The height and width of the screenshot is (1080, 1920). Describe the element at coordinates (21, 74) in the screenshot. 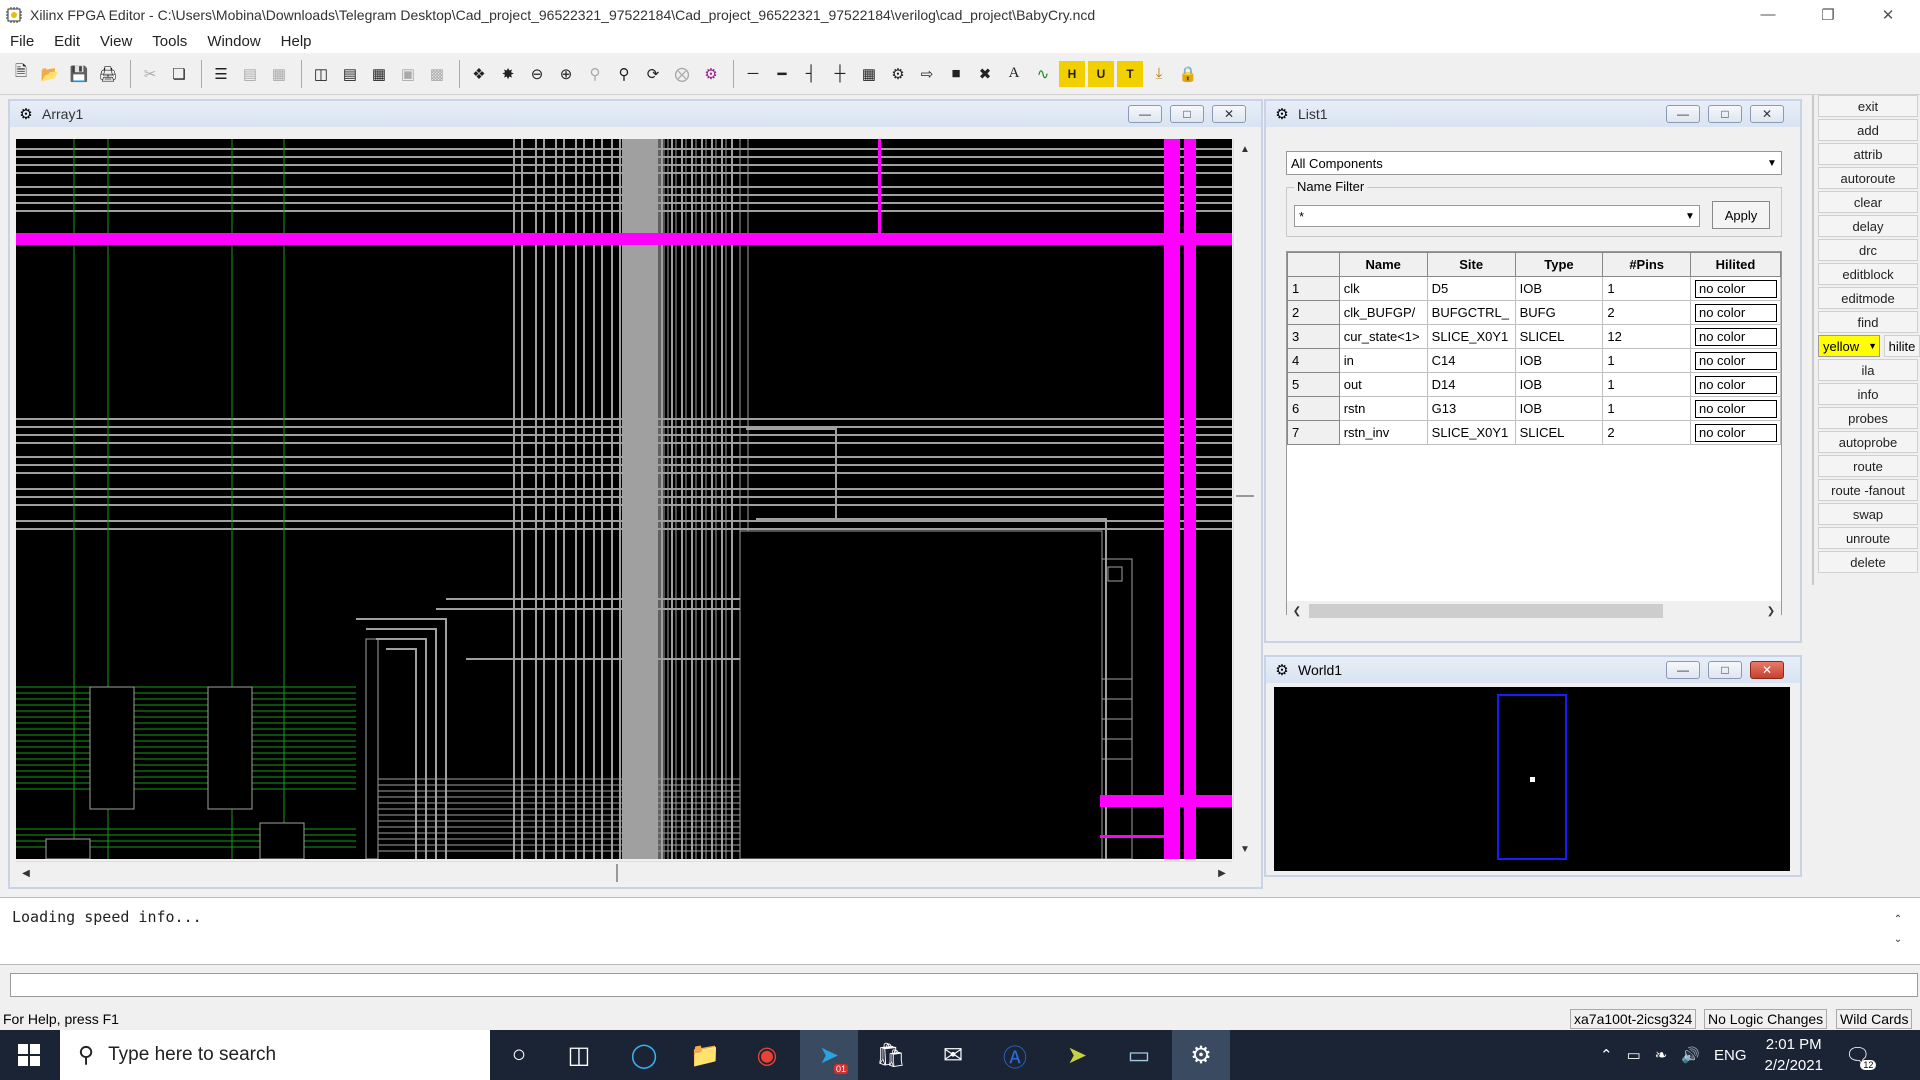

I see `new-file-icon: 🗎` at that location.